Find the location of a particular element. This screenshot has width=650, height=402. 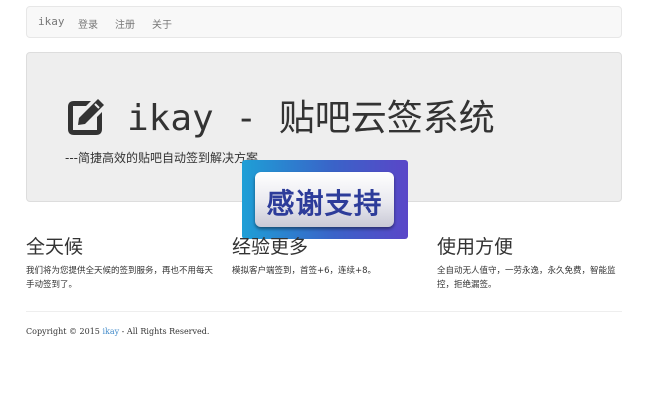

footer-copyright: Copyright © 2015 is located at coordinates (64, 331).